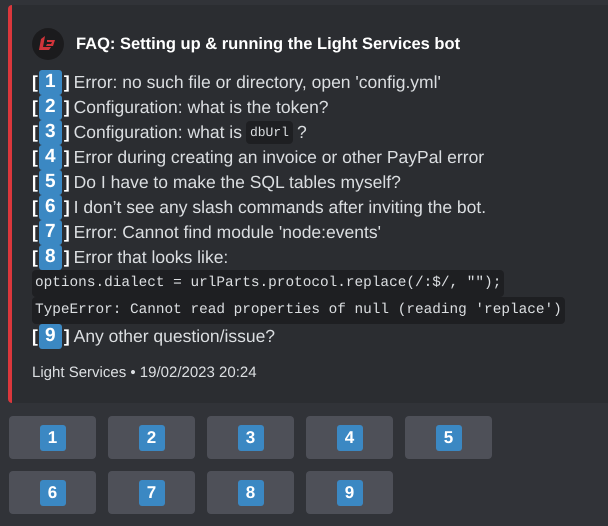 Image resolution: width=608 pixels, height=526 pixels. Describe the element at coordinates (448, 437) in the screenshot. I see `number-button: 5` at that location.